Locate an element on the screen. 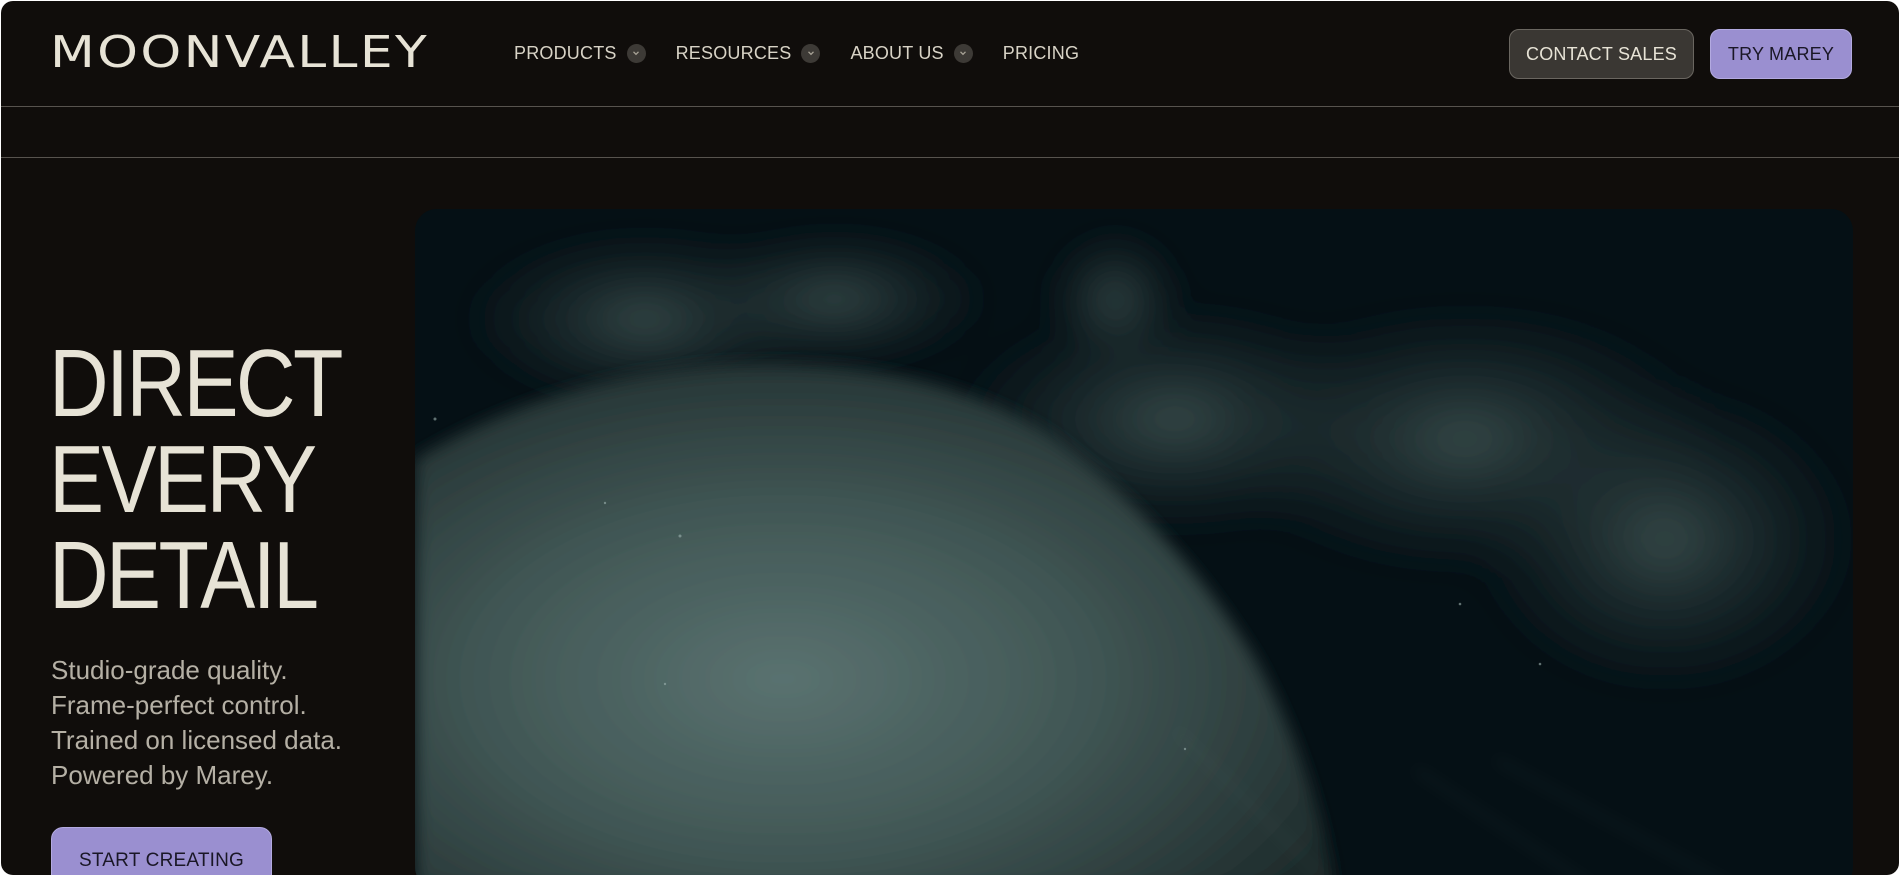 The image size is (1900, 876). nav-item-products: PRODUCTS is located at coordinates (580, 53).